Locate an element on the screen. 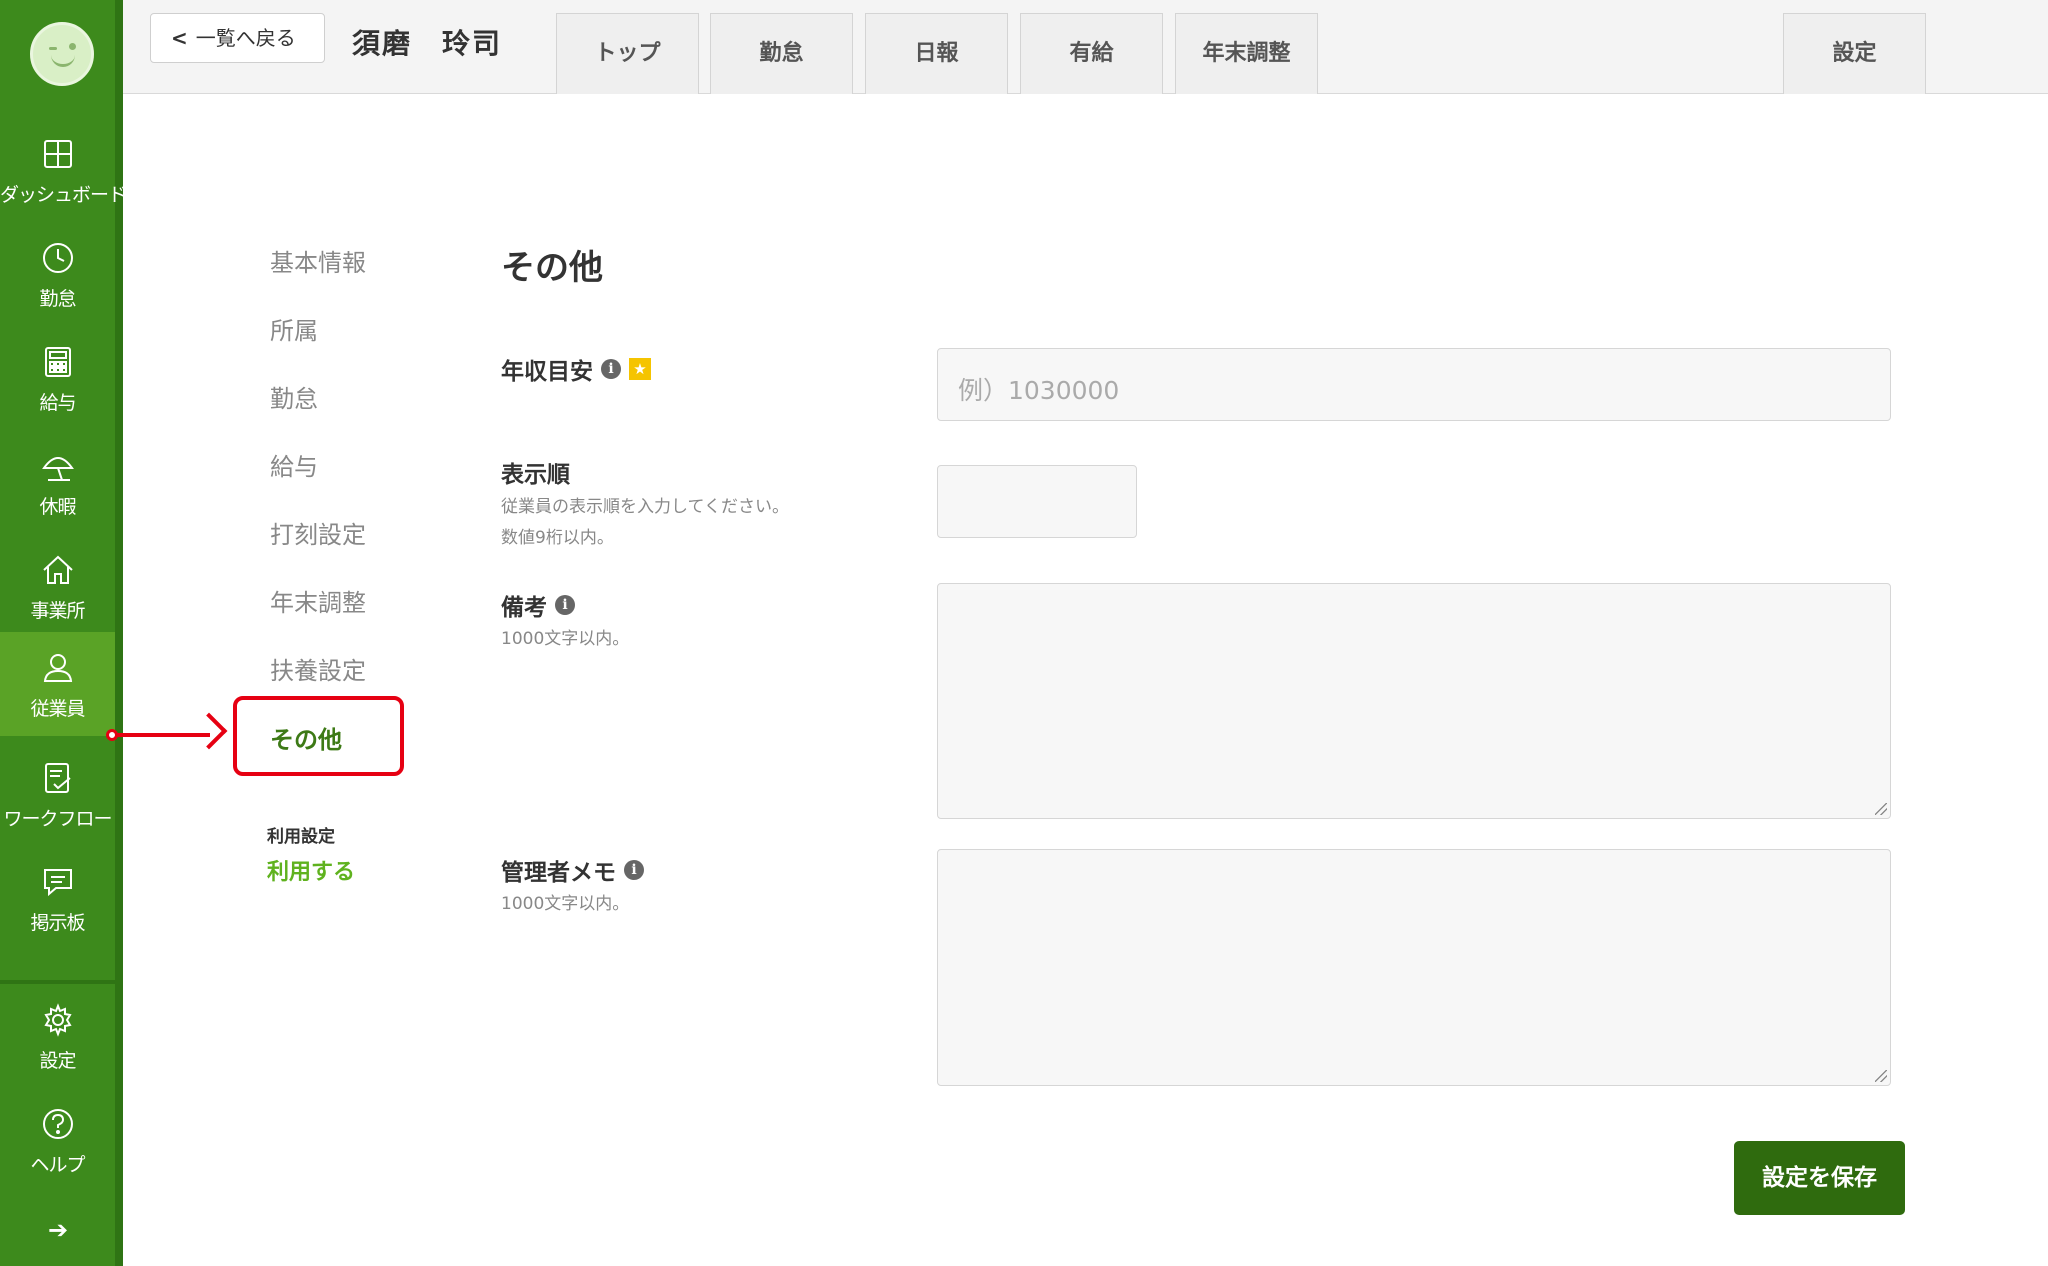 The height and width of the screenshot is (1266, 2048). annotation-arrow-dot is located at coordinates (112, 735).